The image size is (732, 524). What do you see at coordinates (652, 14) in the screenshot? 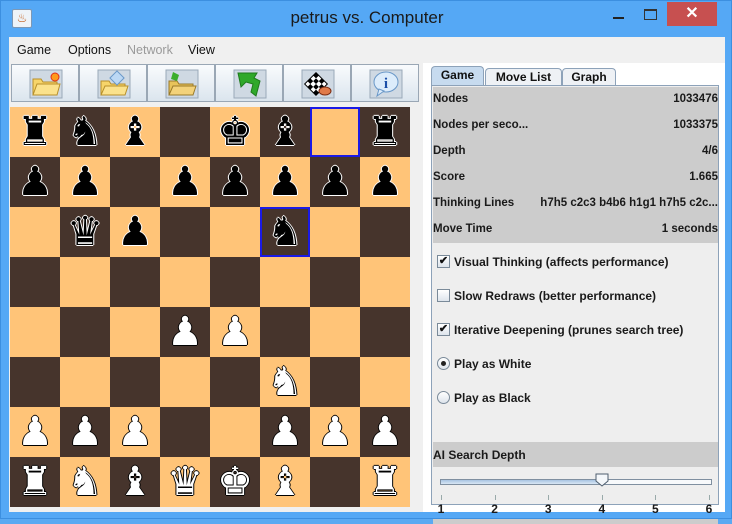
I see `maximize-button` at bounding box center [652, 14].